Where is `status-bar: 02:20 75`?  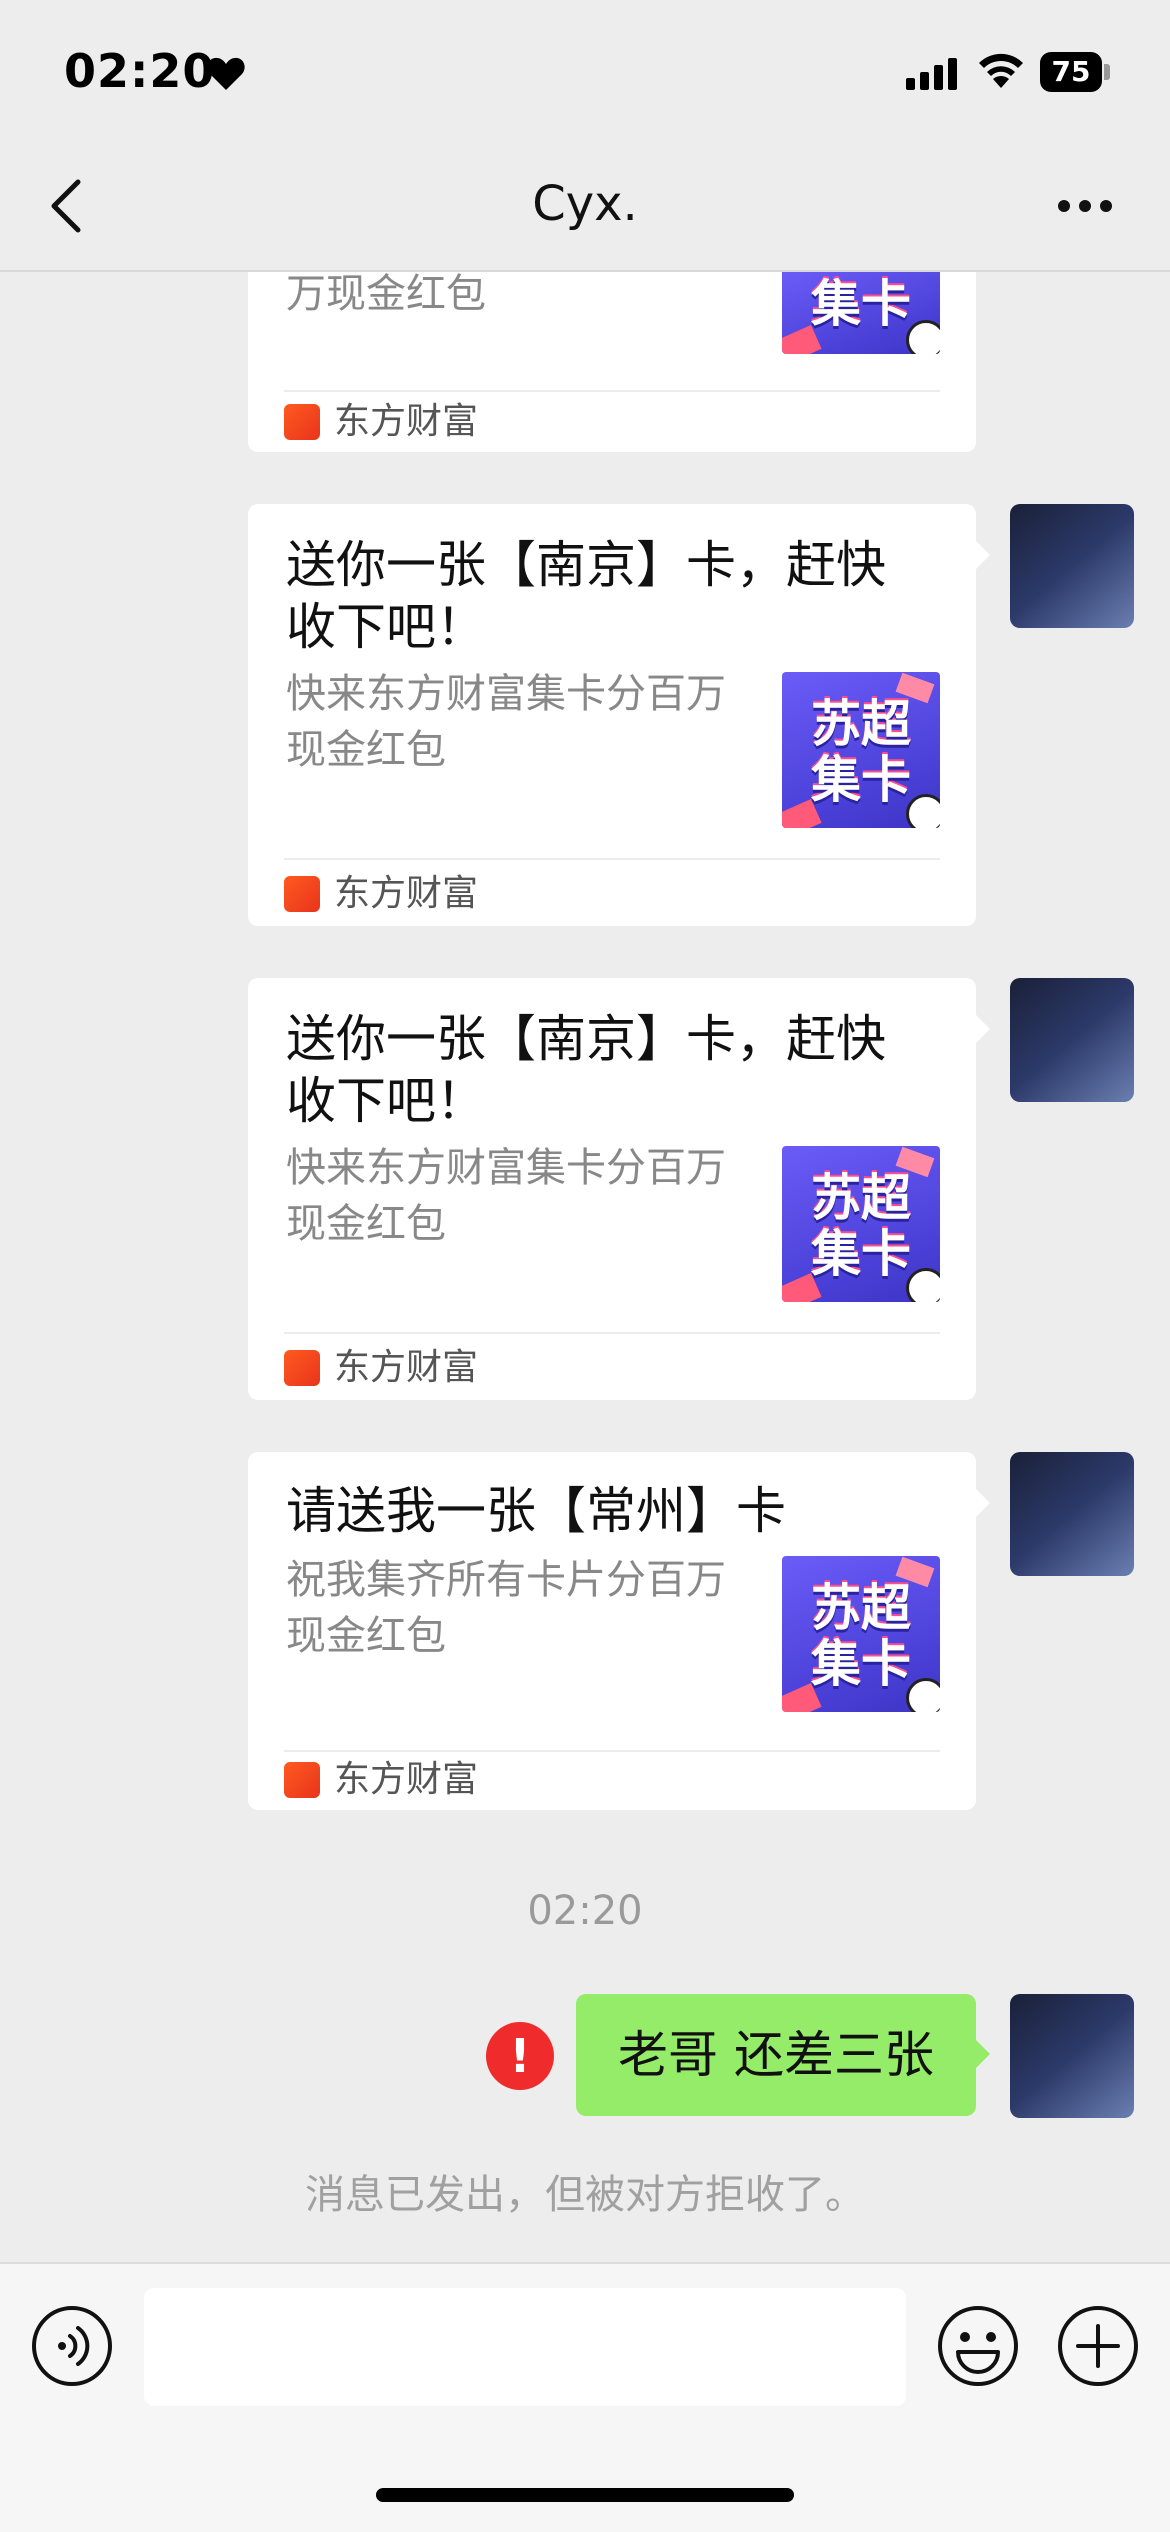
status-bar: 02:20 75 is located at coordinates (585, 70).